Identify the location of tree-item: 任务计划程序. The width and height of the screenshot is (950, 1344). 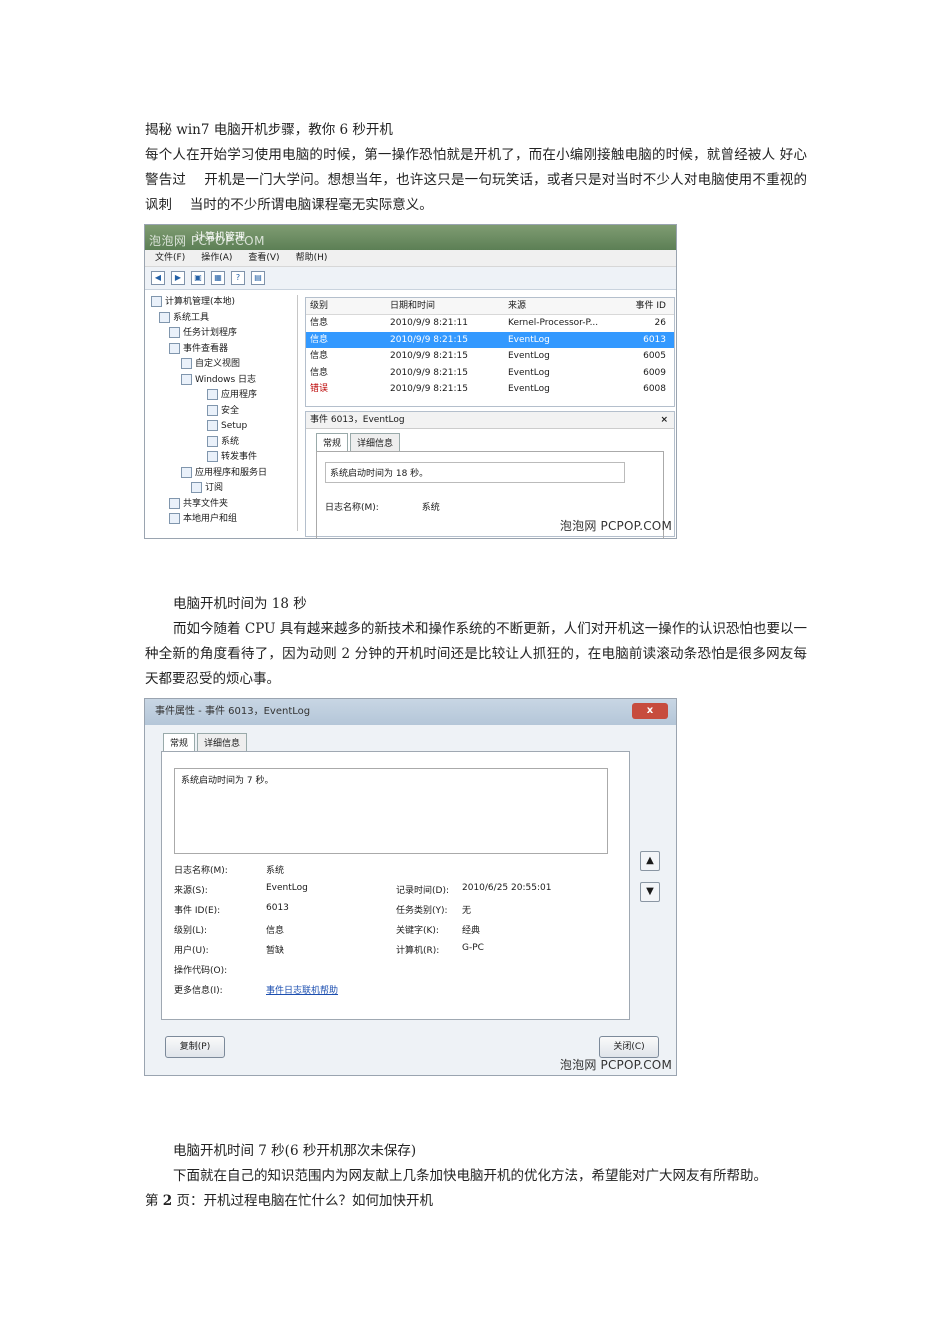
(223, 334).